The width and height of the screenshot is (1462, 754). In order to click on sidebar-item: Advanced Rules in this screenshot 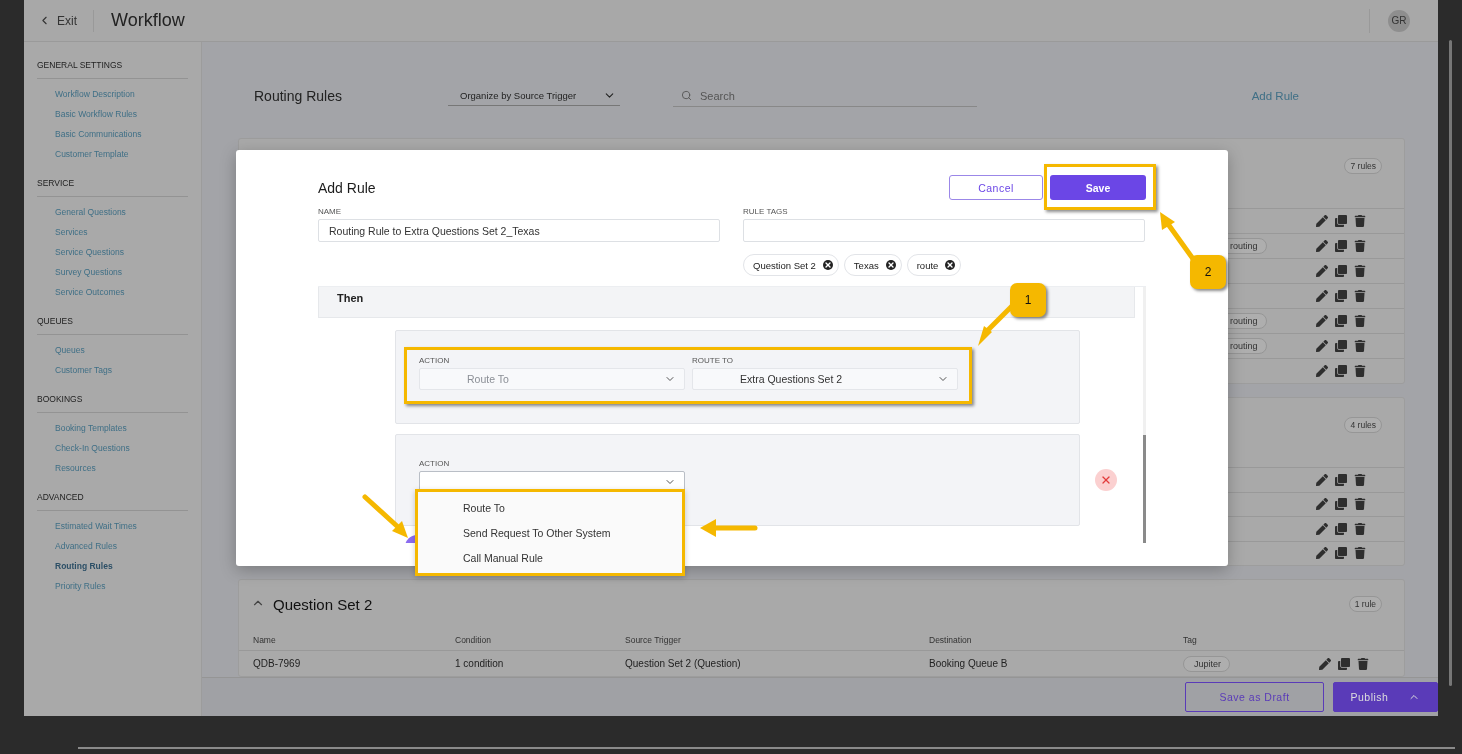, I will do `click(112, 546)`.